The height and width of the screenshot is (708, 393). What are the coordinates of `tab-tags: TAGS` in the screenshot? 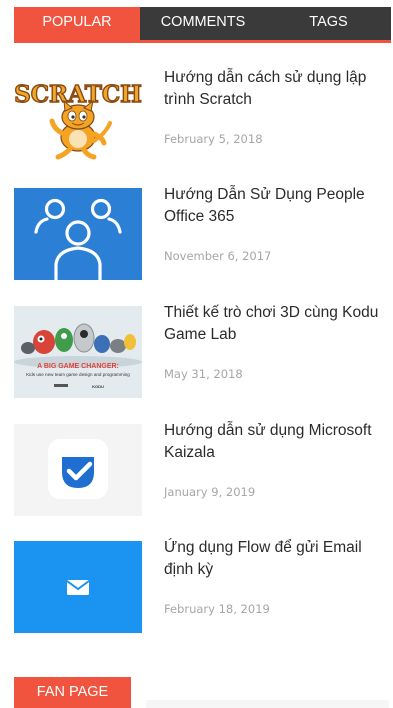 It's located at (328, 23).